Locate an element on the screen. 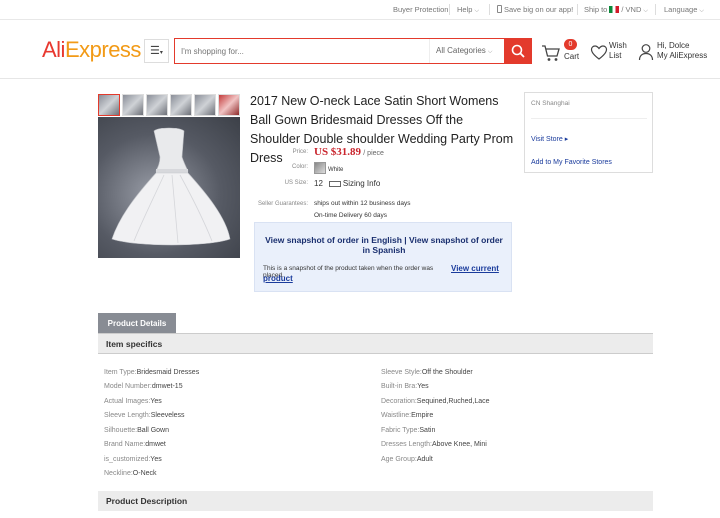 Image resolution: width=720 pixels, height=518 pixels. my-aliexpress-link: My AliExpress is located at coordinates (682, 55).